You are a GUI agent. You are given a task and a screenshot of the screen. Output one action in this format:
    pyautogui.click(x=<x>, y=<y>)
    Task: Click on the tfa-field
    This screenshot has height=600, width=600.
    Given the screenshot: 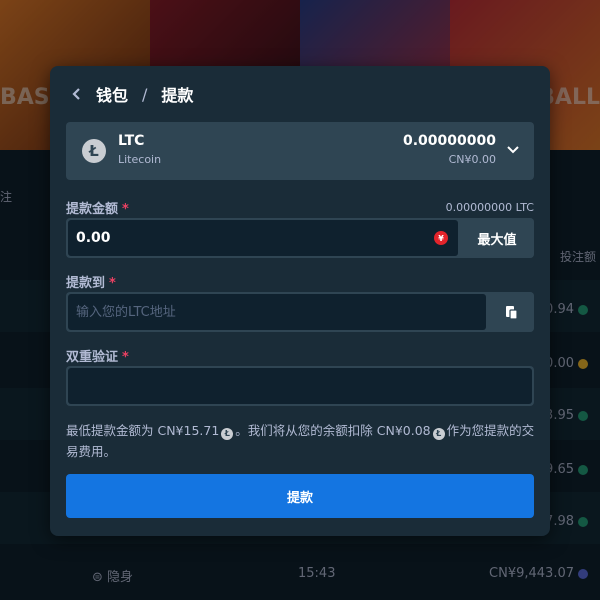 What is the action you would take?
    pyautogui.click(x=300, y=386)
    